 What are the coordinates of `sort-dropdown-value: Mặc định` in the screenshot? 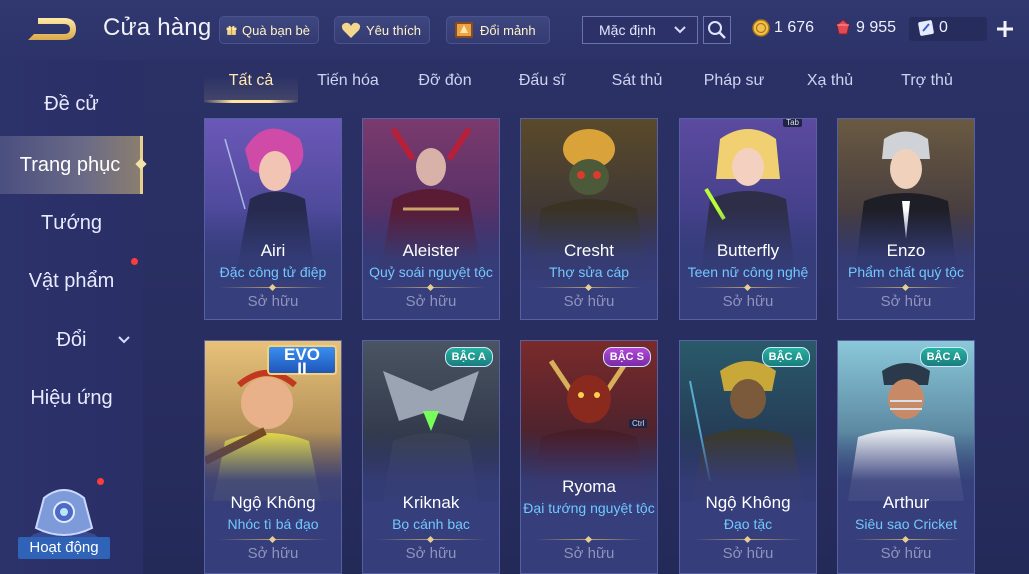 It's located at (627, 30).